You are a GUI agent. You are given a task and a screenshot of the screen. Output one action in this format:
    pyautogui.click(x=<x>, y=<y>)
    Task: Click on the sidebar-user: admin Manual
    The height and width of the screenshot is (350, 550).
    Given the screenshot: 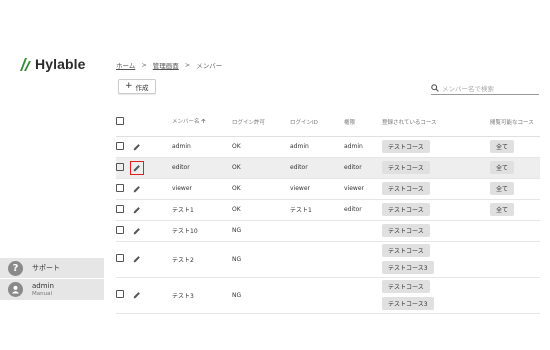 What is the action you would take?
    pyautogui.click(x=52, y=289)
    